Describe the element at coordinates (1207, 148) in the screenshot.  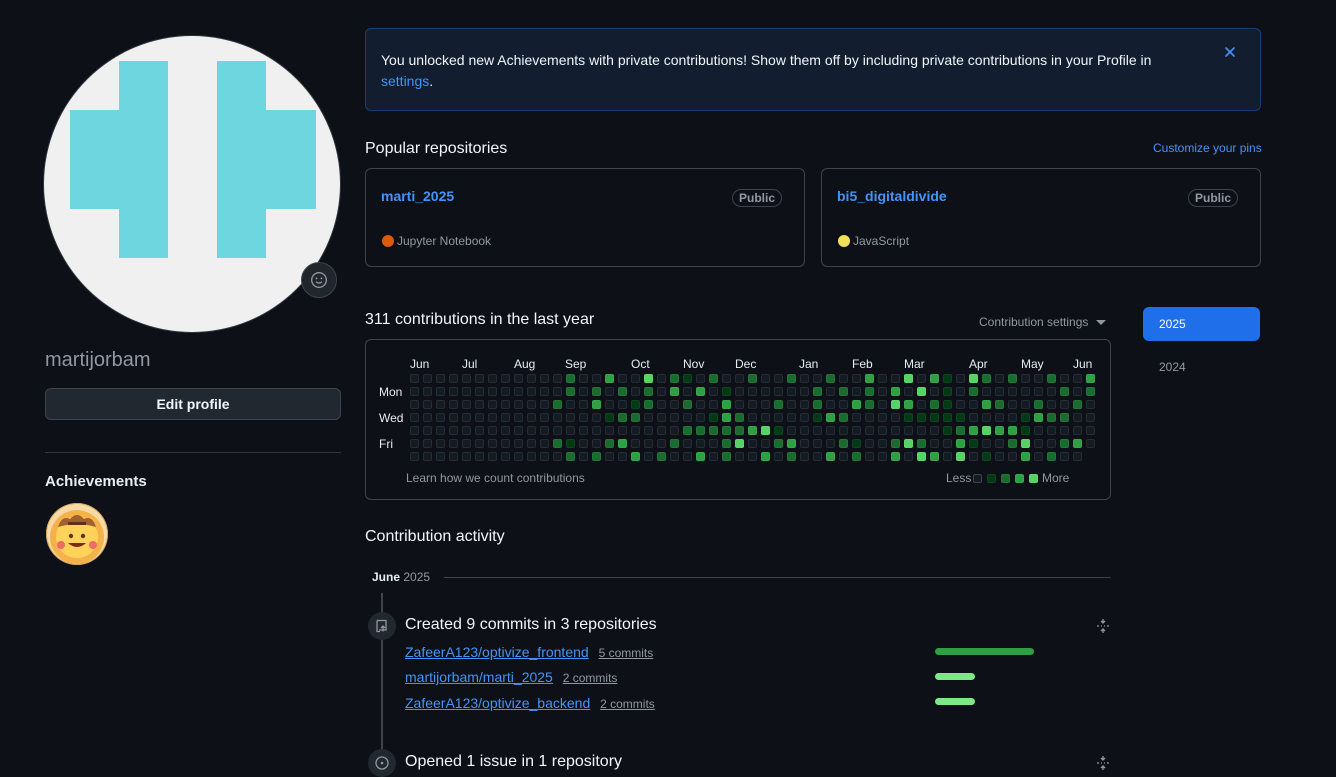
I see `customize-pins-link: Customize your pins` at that location.